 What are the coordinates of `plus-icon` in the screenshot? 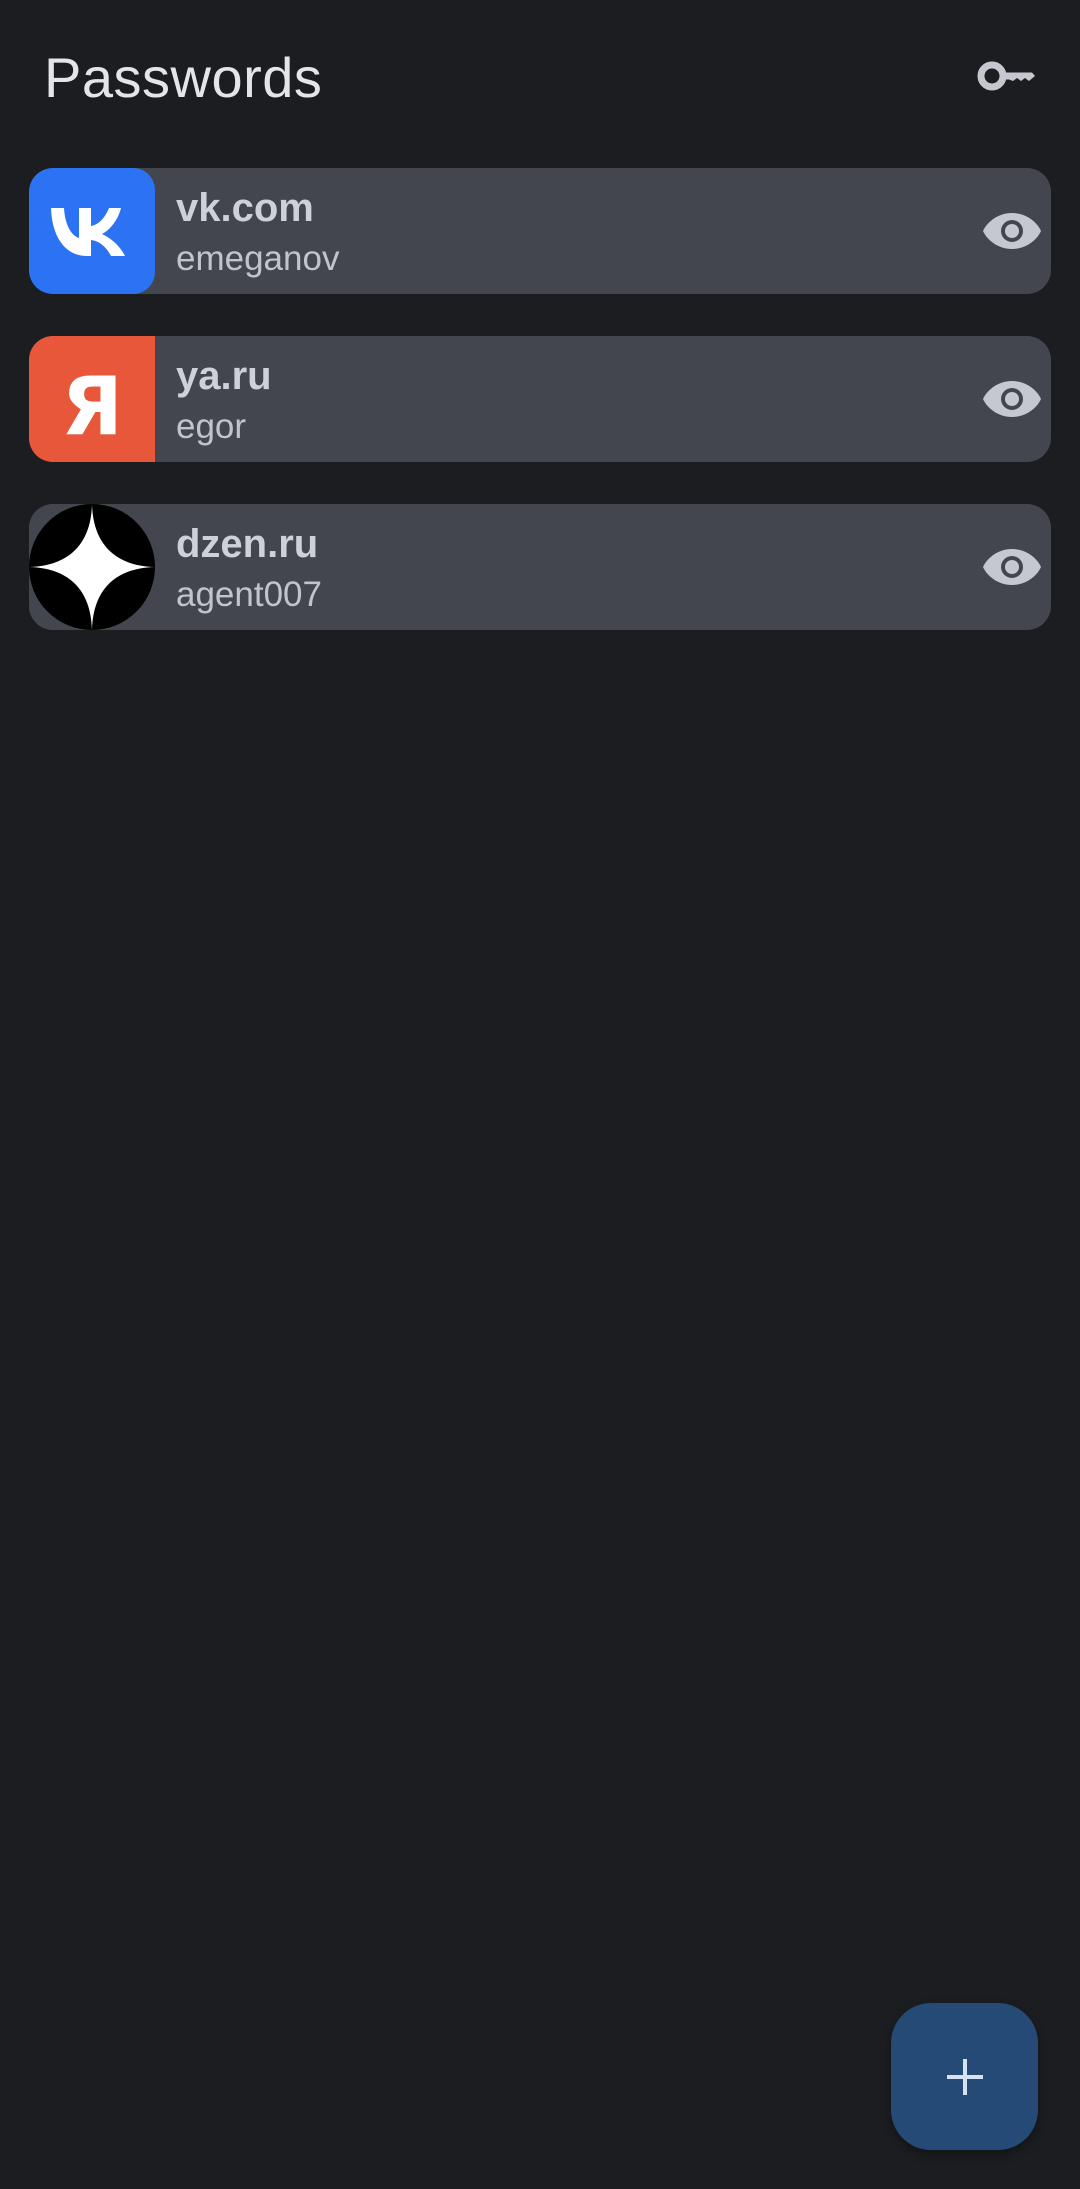 It's located at (964, 2076).